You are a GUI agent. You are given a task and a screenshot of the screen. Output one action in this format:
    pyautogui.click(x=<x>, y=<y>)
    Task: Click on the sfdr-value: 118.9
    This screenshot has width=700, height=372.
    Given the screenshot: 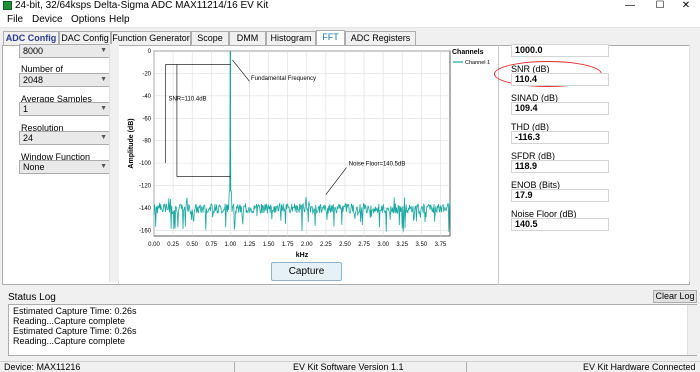 What is the action you would take?
    pyautogui.click(x=560, y=166)
    